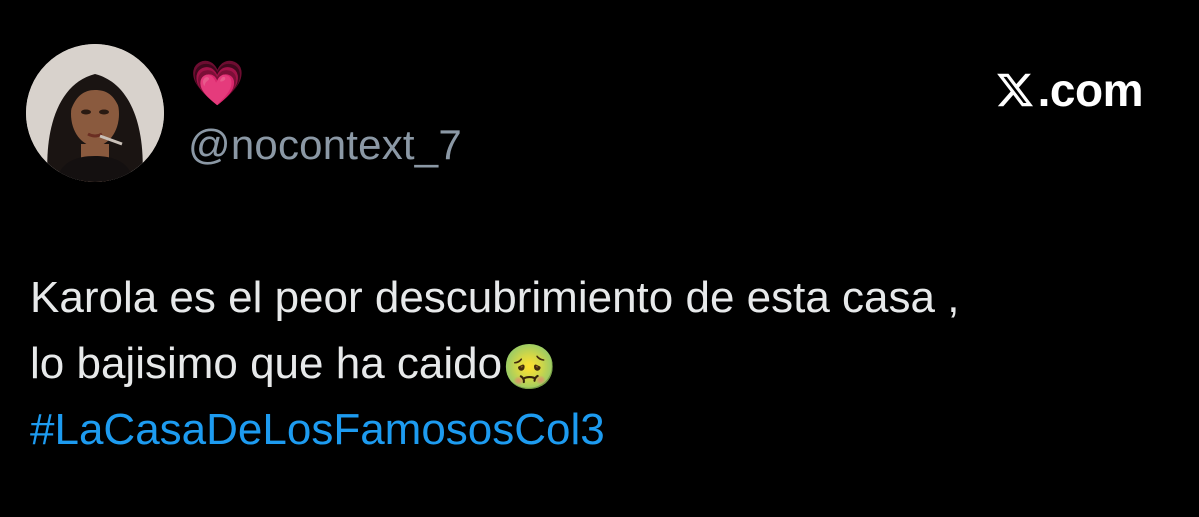  I want to click on profile-photo-icon, so click(95, 113).